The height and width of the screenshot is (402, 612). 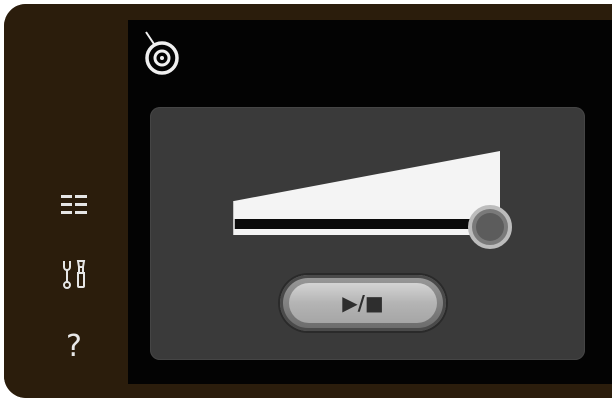 I want to click on help-button: ?, so click(x=74, y=346).